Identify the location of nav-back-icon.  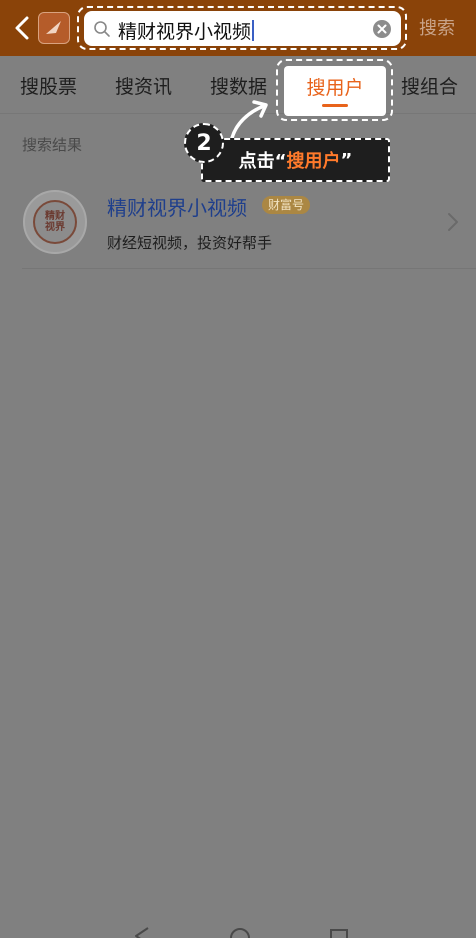
(140, 932).